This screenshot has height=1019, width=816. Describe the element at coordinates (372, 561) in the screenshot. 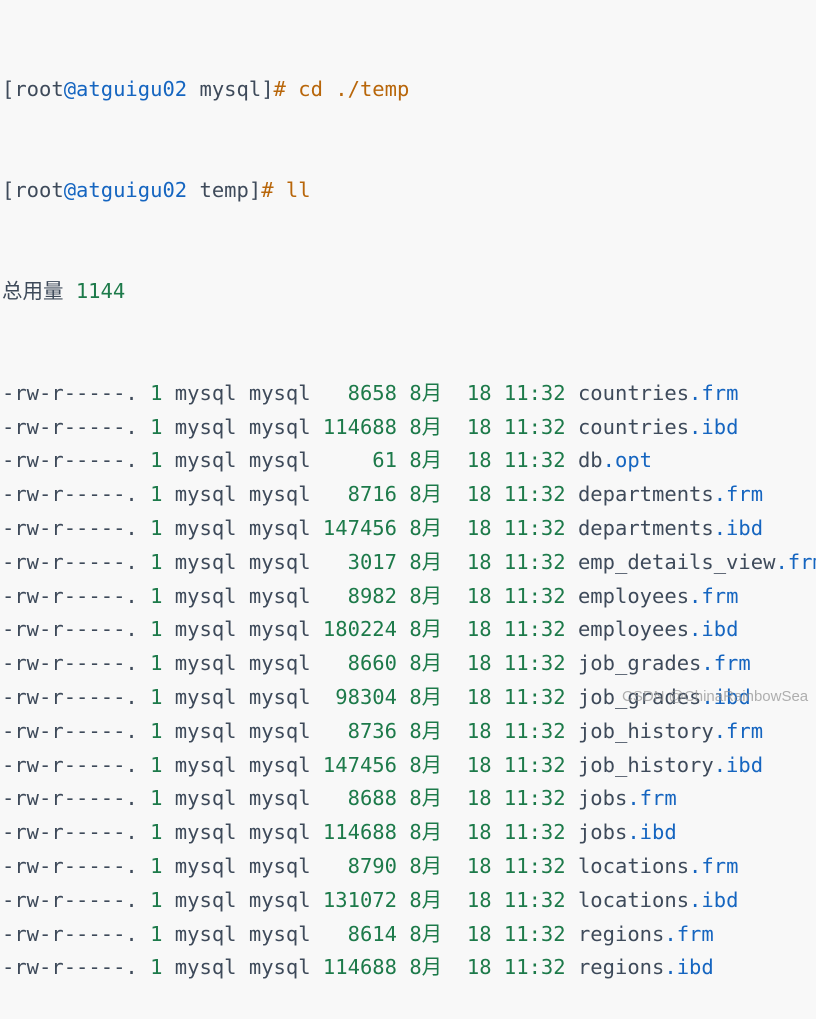

I see `file-size: 3017` at that location.